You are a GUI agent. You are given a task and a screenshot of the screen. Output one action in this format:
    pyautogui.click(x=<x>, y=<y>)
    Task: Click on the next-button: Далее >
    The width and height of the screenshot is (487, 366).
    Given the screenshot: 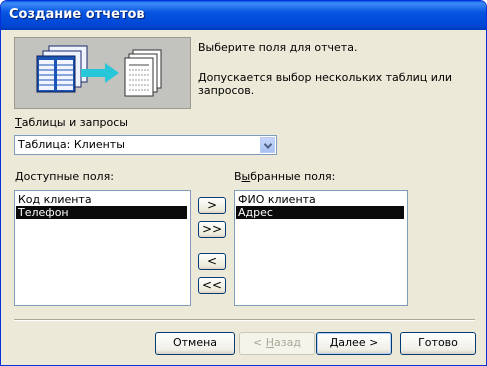 What is the action you would take?
    pyautogui.click(x=354, y=343)
    